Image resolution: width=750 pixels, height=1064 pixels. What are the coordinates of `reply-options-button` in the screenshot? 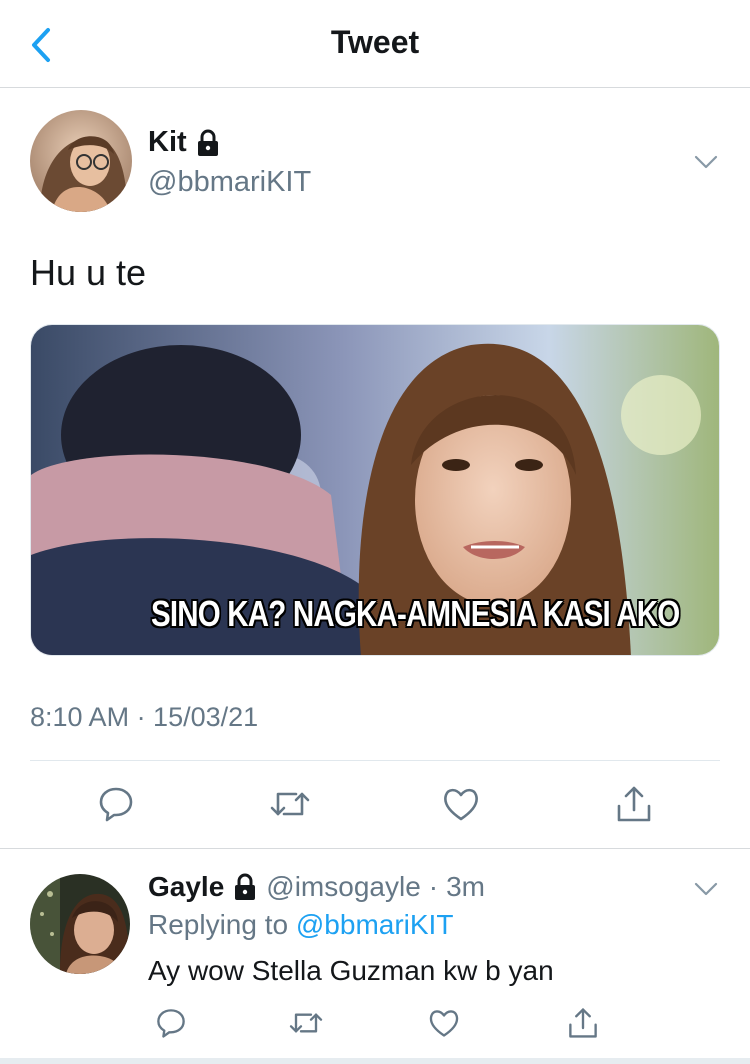 It's located at (706, 889).